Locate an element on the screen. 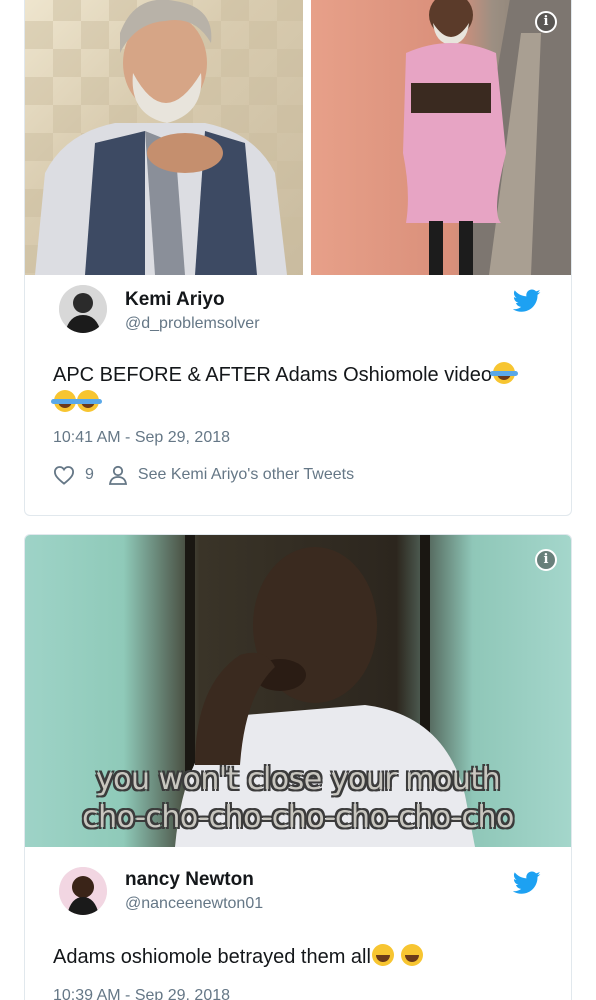 This screenshot has height=1000, width=596. like-count: 9 is located at coordinates (89, 475).